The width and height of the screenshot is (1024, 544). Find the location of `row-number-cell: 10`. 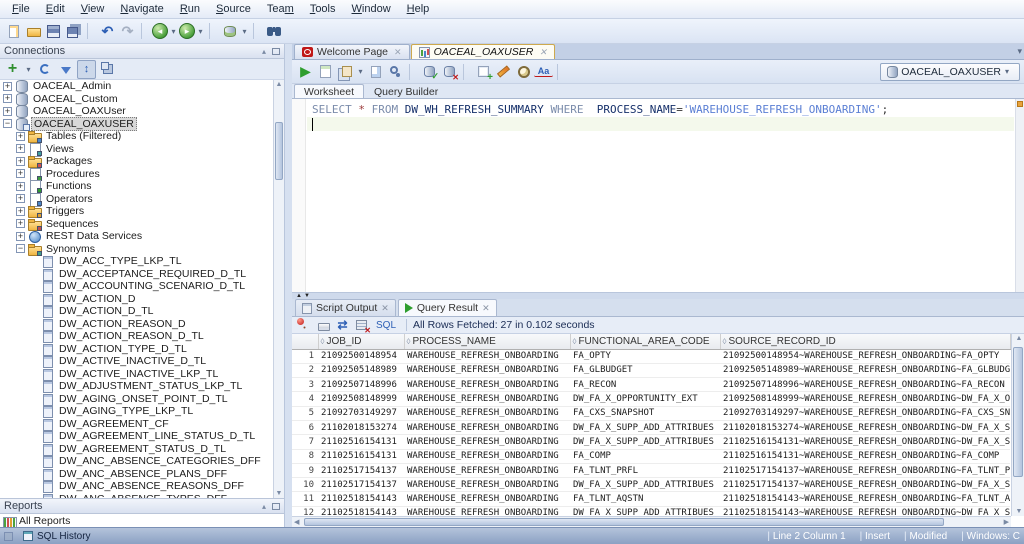

row-number-cell: 10 is located at coordinates (305, 485).